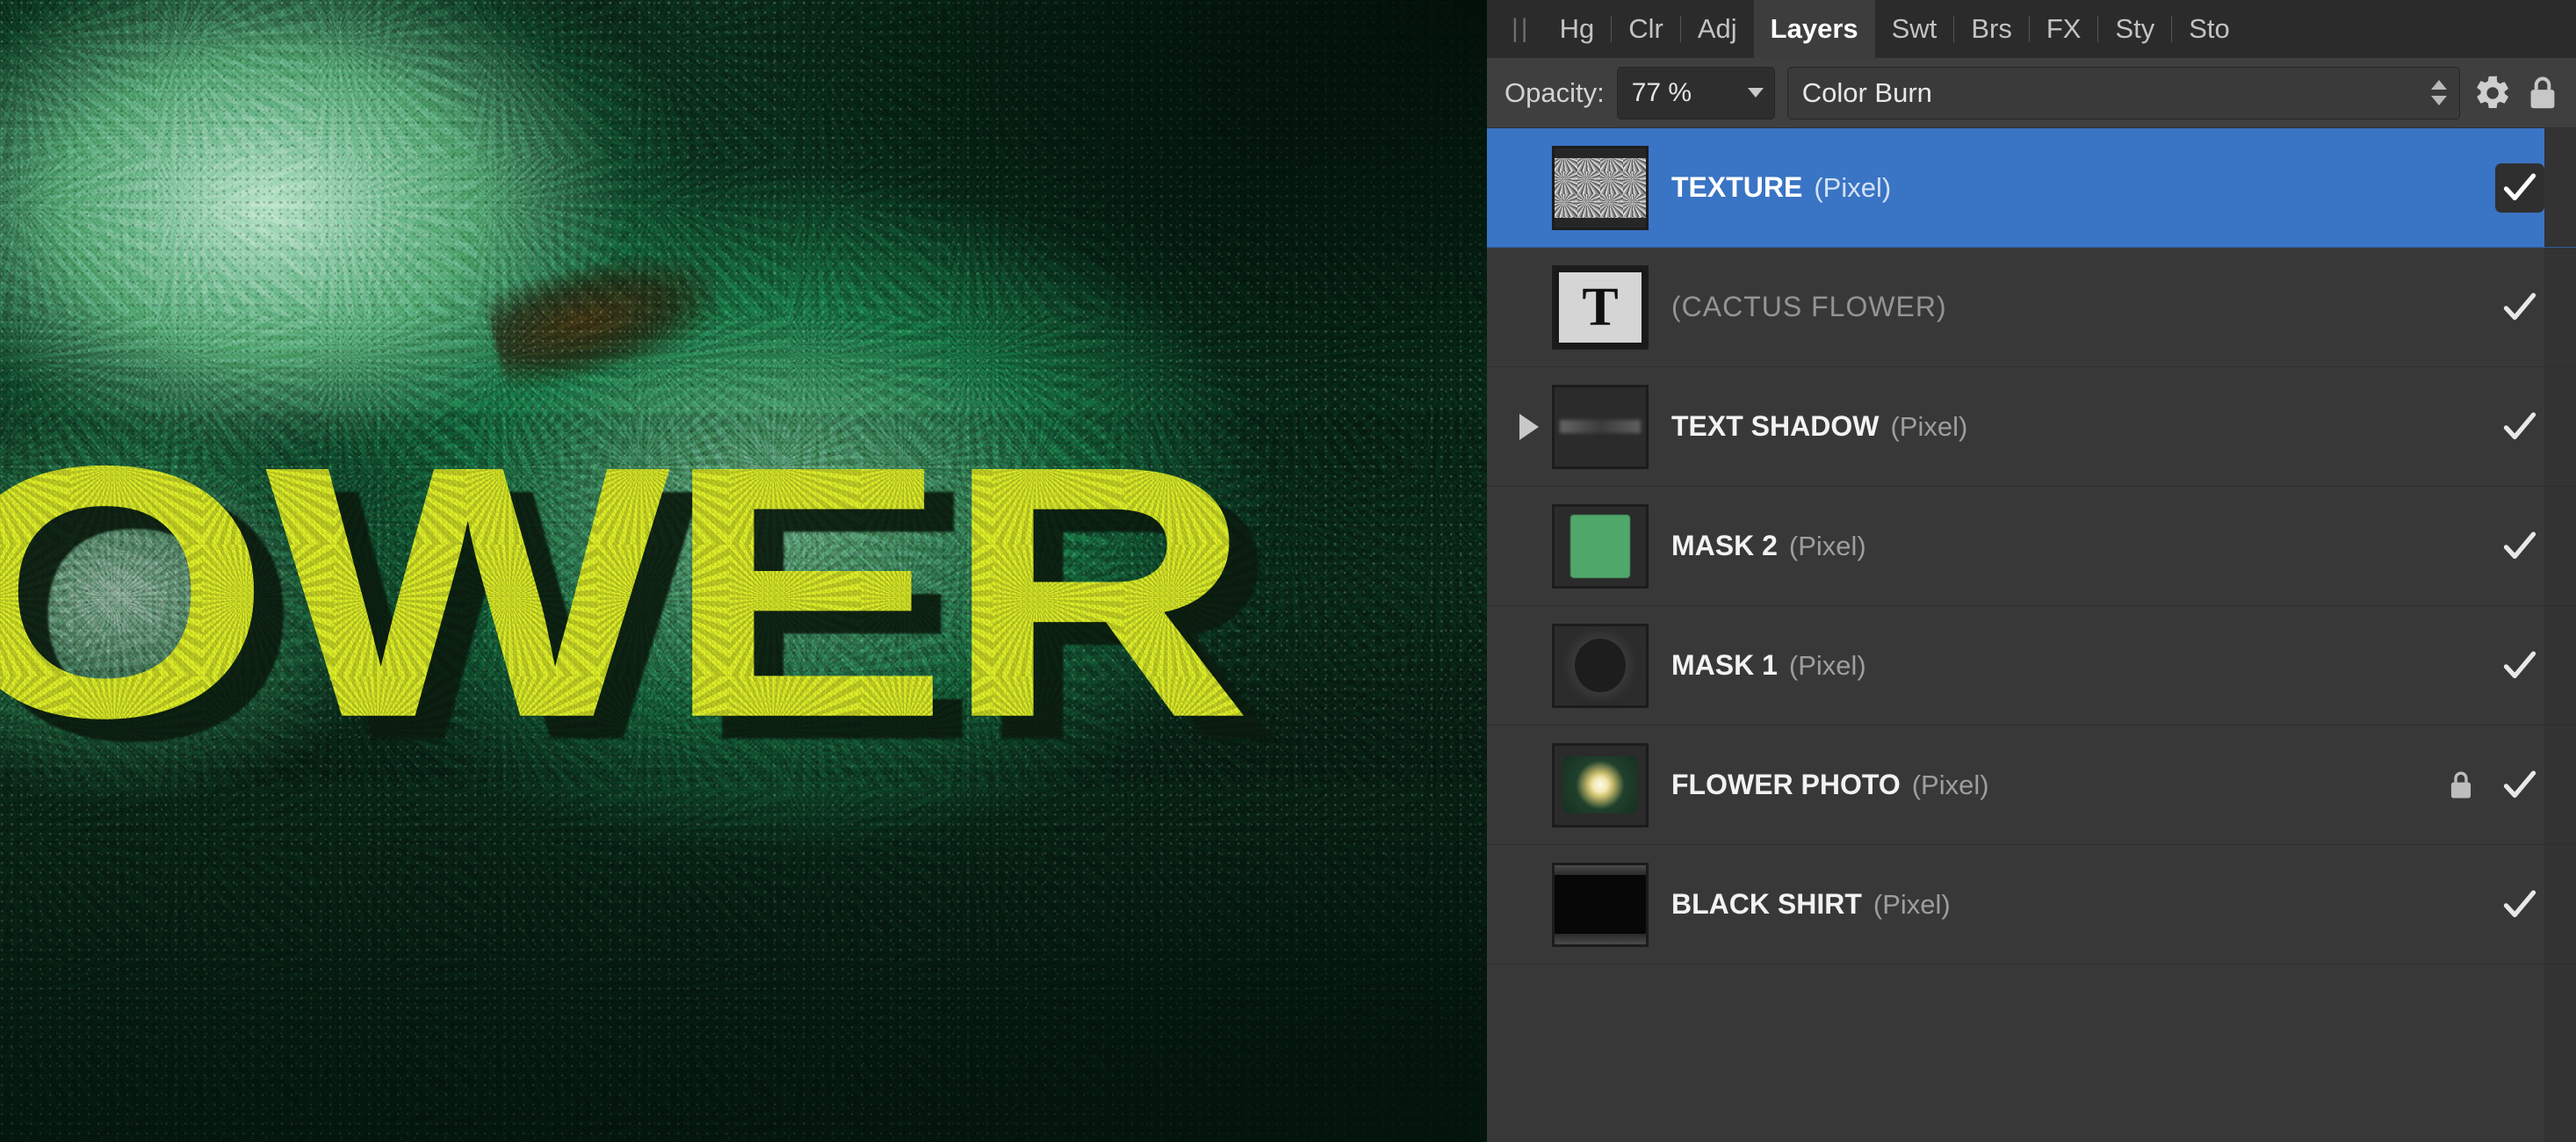  Describe the element at coordinates (2058, 785) in the screenshot. I see `layer-label-group: FLOWER PHOTO (Pixel)` at that location.